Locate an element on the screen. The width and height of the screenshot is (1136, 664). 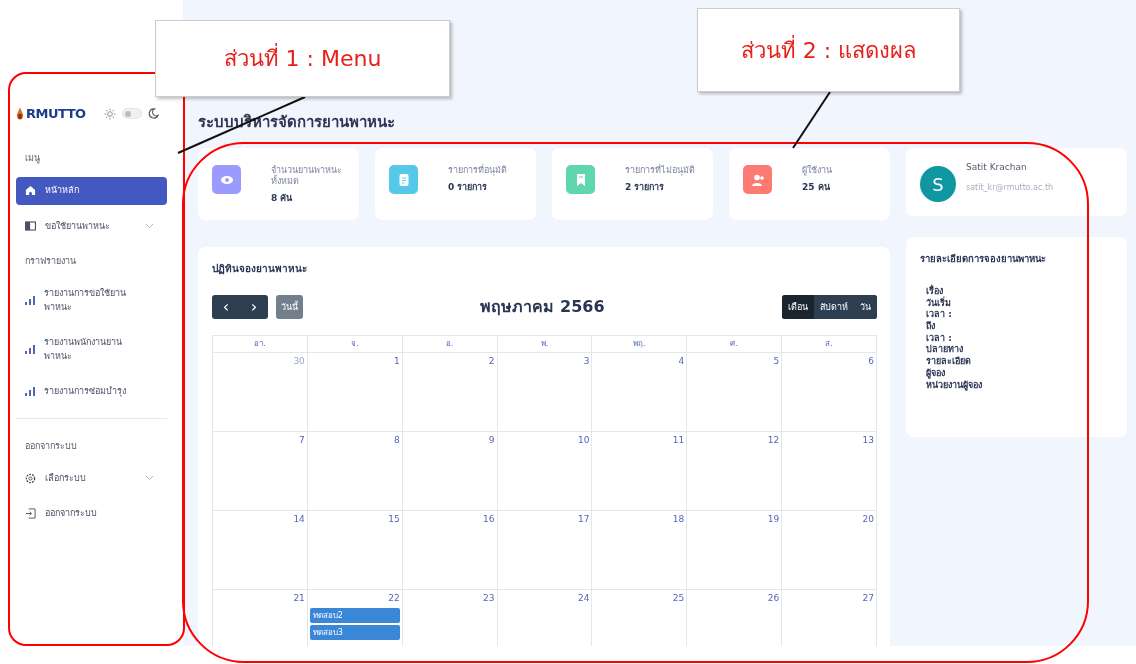
day-number: 12 is located at coordinates (773, 440).